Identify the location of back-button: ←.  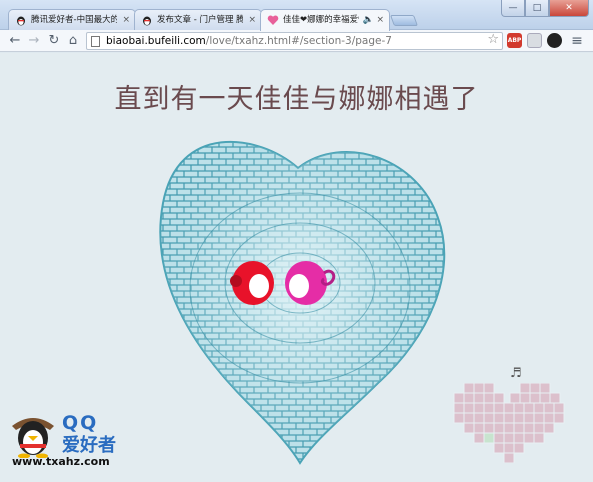
(15, 41).